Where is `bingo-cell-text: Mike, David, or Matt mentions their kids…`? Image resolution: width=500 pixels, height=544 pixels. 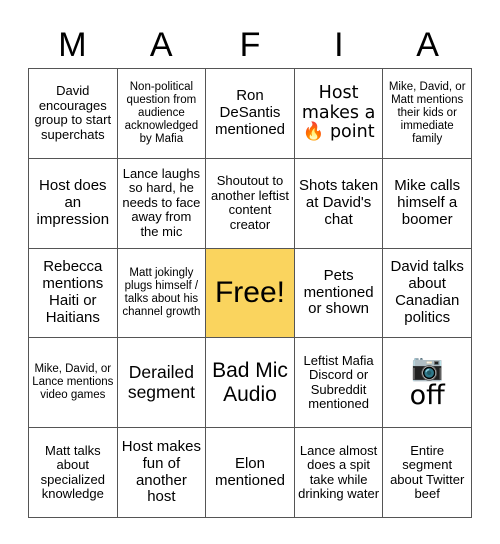
bingo-cell-text: Mike, David, or Matt mentions their kids… is located at coordinates (427, 113).